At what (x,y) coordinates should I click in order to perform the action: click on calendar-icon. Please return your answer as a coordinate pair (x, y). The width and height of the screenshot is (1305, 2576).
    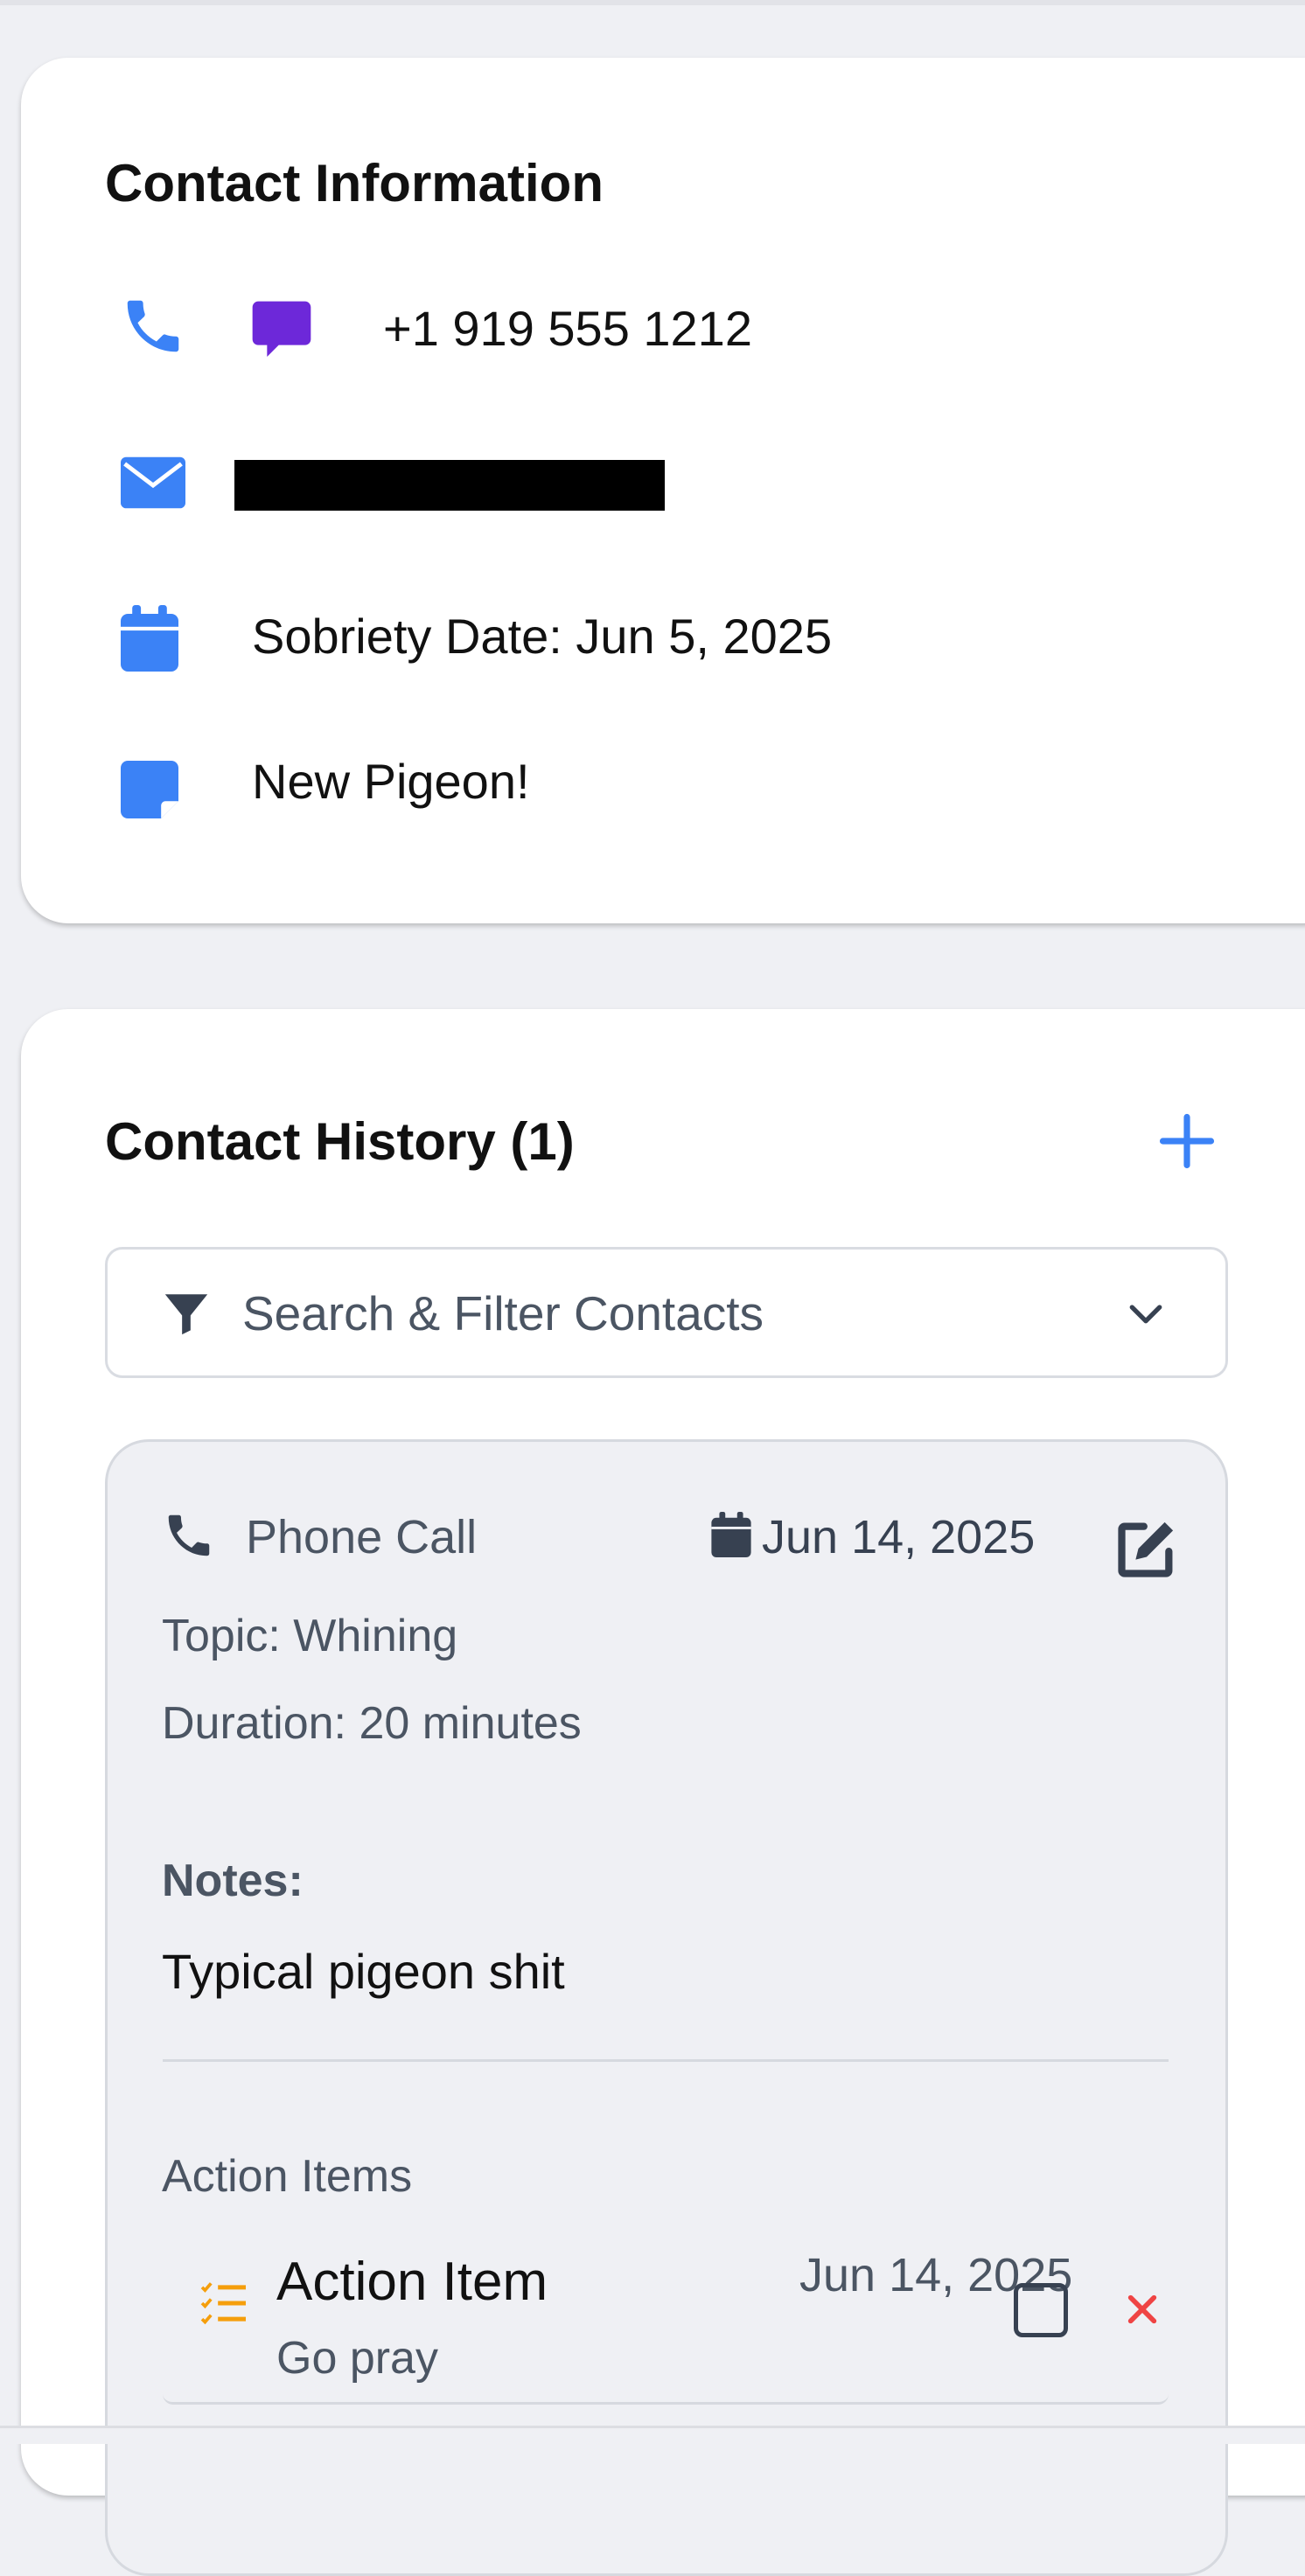
    Looking at the image, I should click on (149, 640).